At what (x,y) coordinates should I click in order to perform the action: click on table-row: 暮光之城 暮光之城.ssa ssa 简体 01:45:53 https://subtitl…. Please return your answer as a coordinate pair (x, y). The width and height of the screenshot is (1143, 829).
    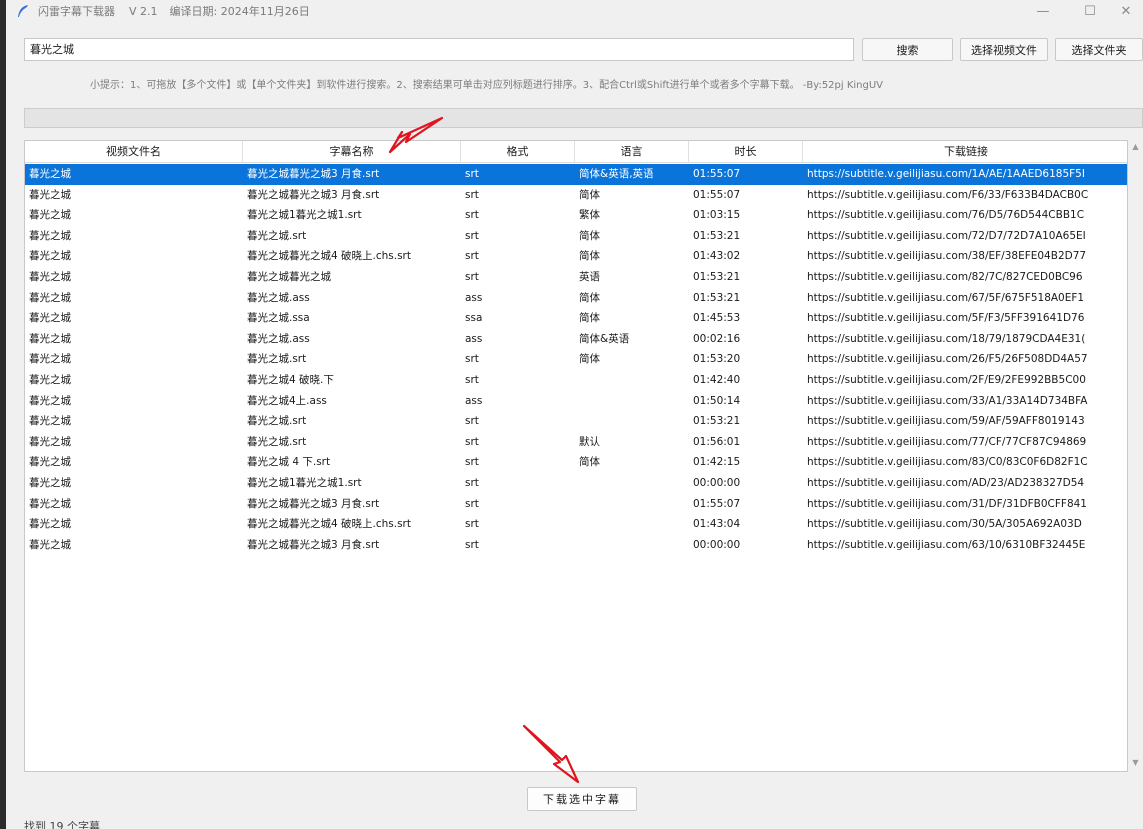
    Looking at the image, I should click on (576, 318).